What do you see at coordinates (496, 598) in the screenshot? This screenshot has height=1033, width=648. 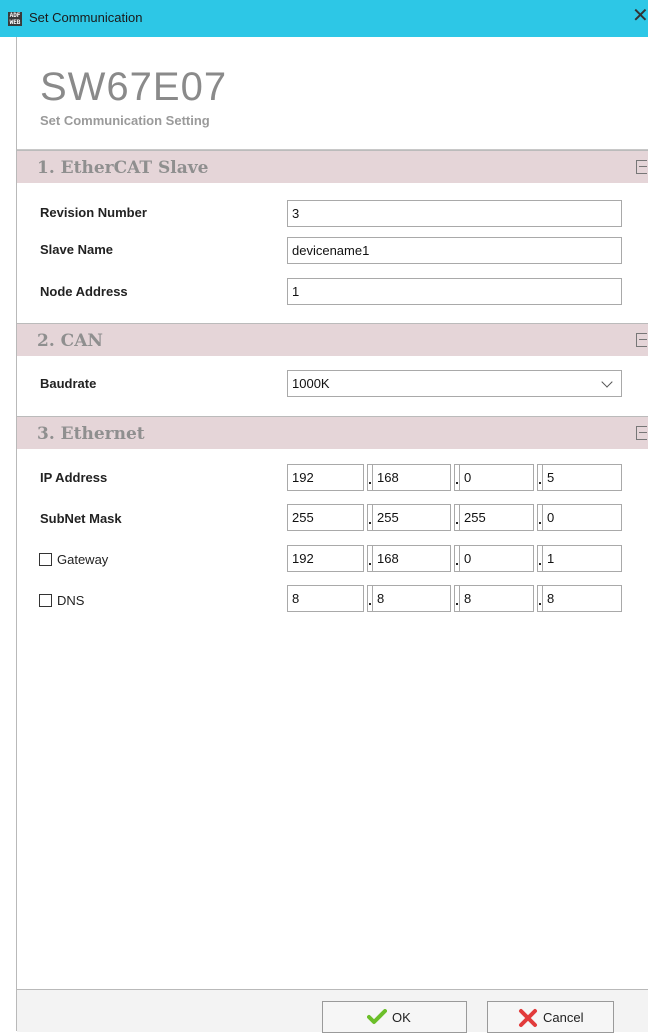 I see `dns-octet-3: 8` at bounding box center [496, 598].